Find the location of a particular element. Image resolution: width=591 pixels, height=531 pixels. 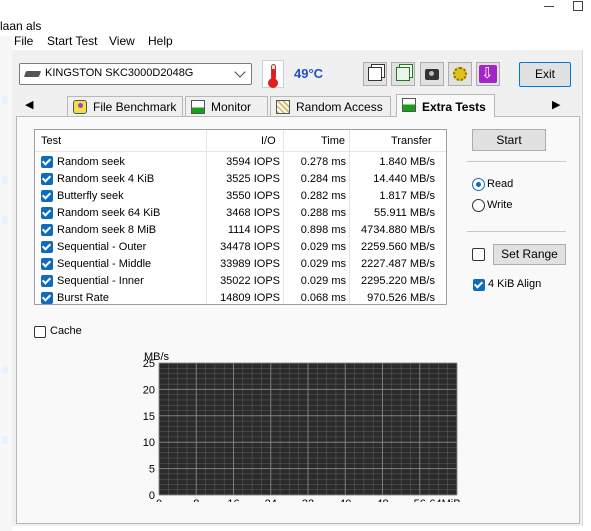

chevron-down-icon is located at coordinates (240, 72).